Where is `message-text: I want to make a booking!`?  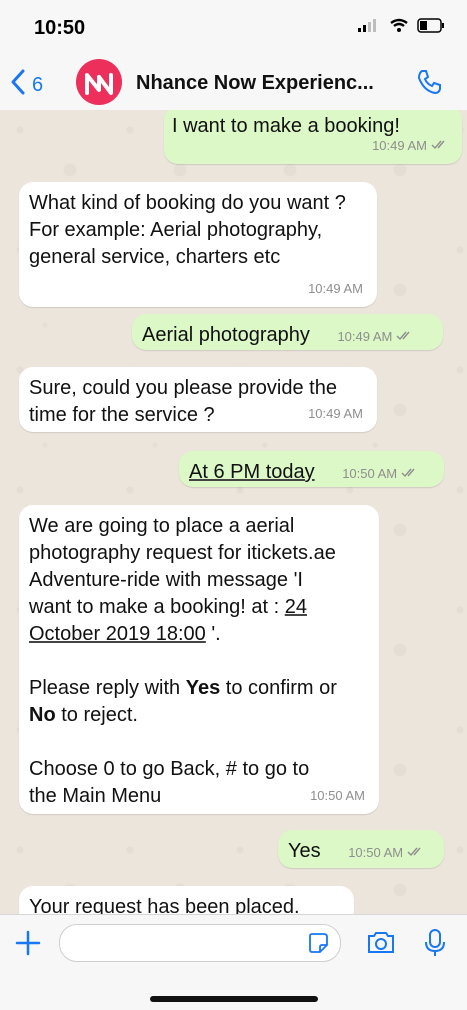 message-text: I want to make a booking! is located at coordinates (286, 126).